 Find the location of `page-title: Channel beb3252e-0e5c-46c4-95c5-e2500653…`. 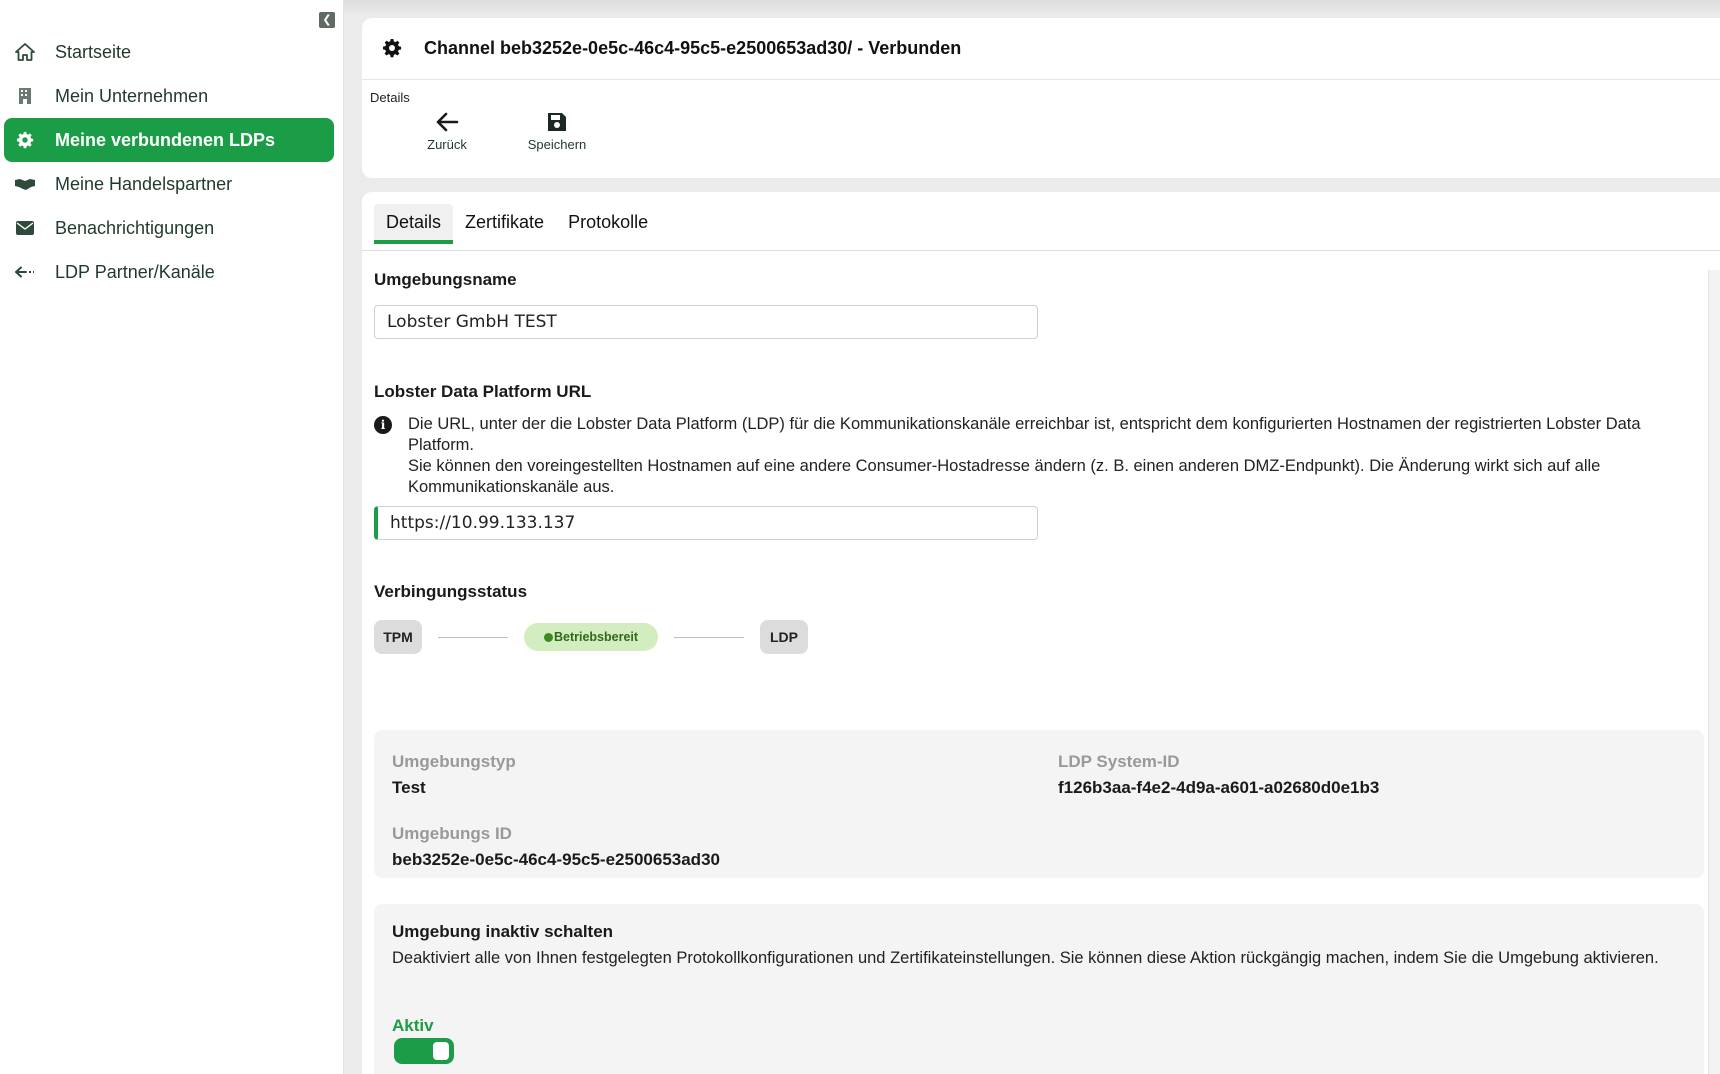

page-title: Channel beb3252e-0e5c-46c4-95c5-e2500653… is located at coordinates (693, 48).